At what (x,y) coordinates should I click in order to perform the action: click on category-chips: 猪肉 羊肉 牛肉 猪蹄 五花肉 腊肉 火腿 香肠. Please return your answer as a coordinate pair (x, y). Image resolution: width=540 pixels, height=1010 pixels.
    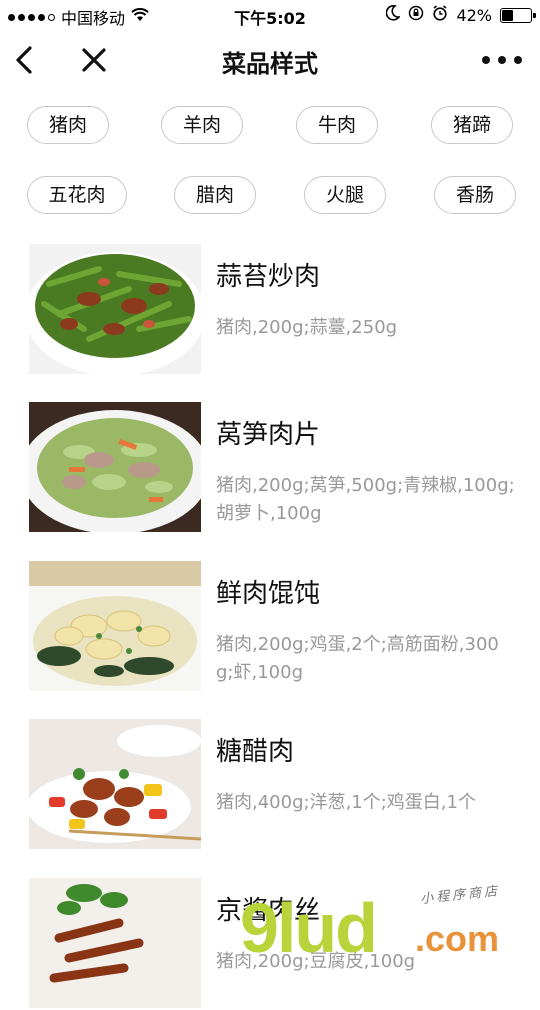
    Looking at the image, I should click on (270, 176).